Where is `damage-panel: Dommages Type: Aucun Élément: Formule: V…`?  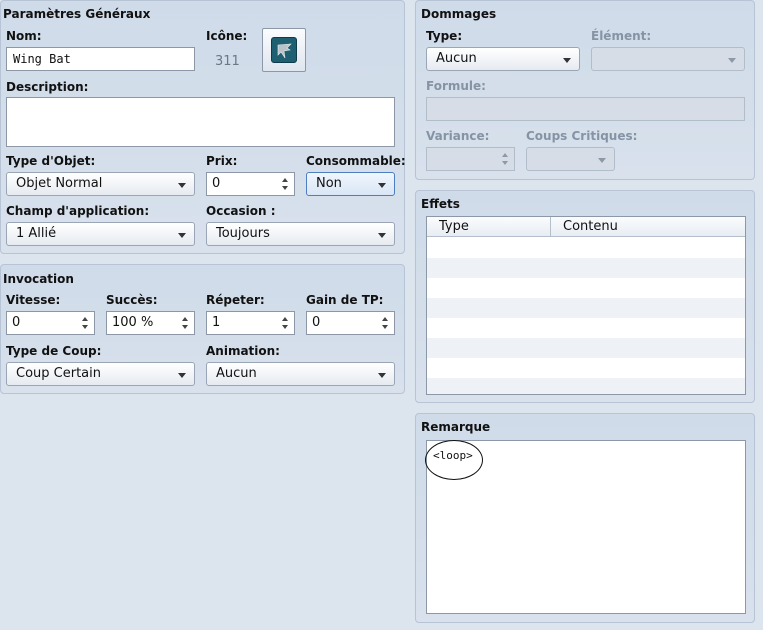
damage-panel: Dommages Type: Aucun Élément: Formule: V… is located at coordinates (585, 90).